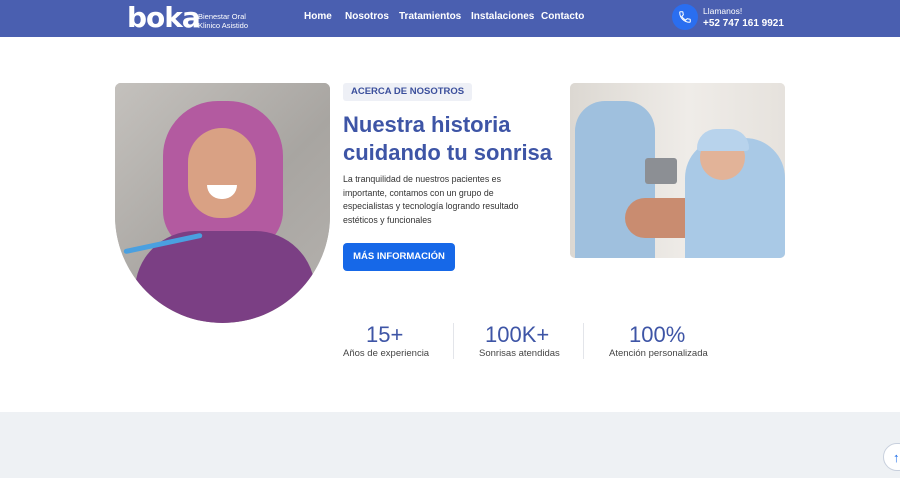  What do you see at coordinates (657, 334) in the screenshot?
I see `stat-attention-value: 100%` at bounding box center [657, 334].